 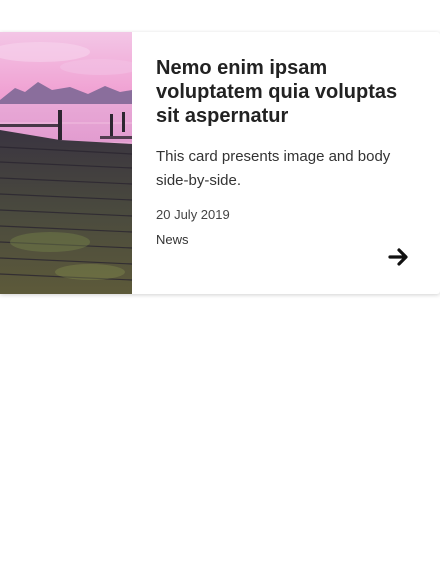 I want to click on card-image, so click(x=66, y=163).